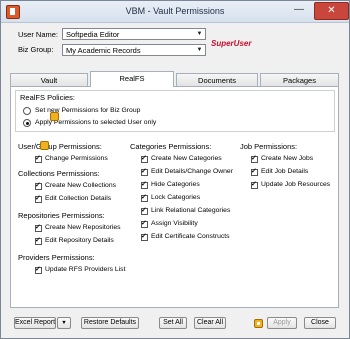 The height and width of the screenshot is (339, 350). I want to click on checkbox-label: Assign Visibility, so click(174, 223).